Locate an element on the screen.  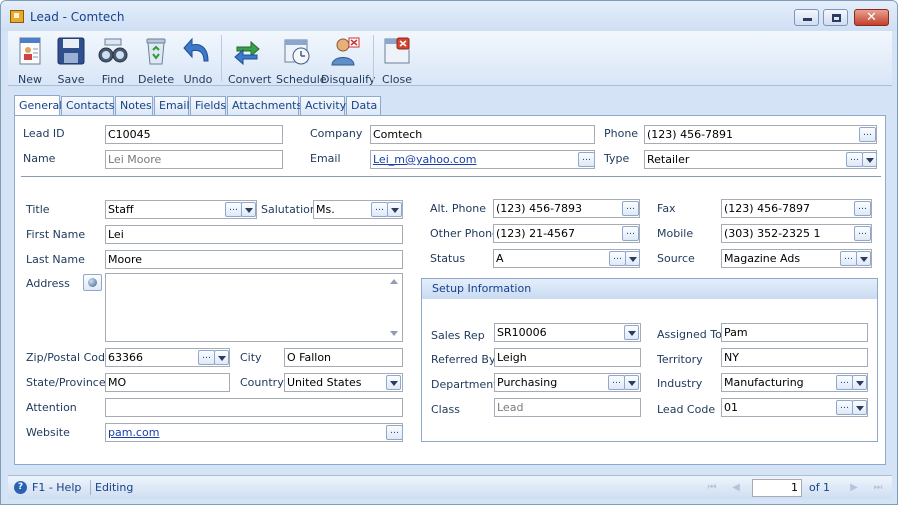
tab-activity: Activity is located at coordinates (323, 105).